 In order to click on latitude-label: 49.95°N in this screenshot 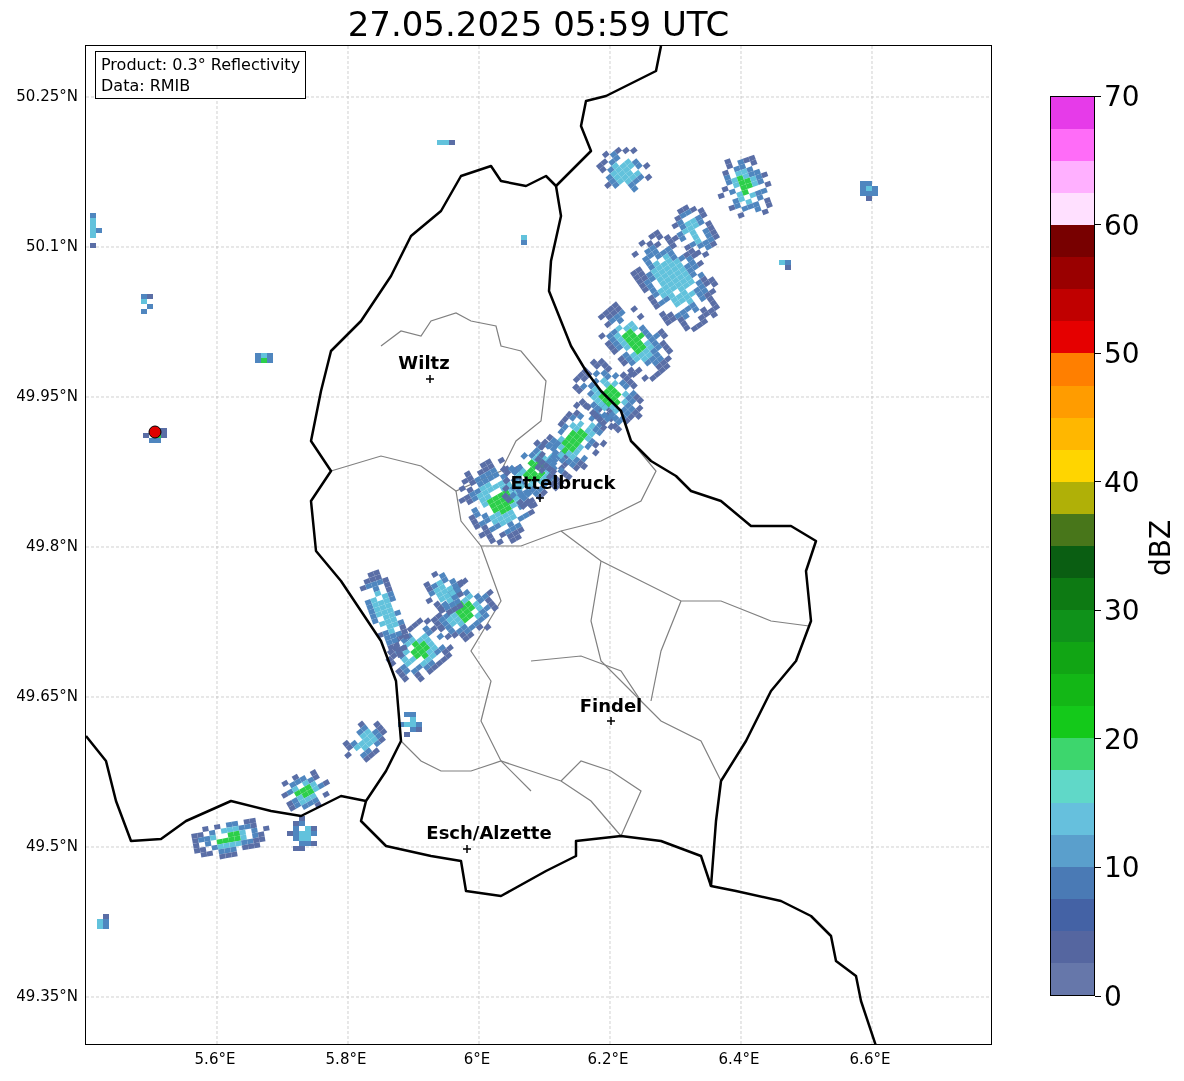, I will do `click(47, 396)`.